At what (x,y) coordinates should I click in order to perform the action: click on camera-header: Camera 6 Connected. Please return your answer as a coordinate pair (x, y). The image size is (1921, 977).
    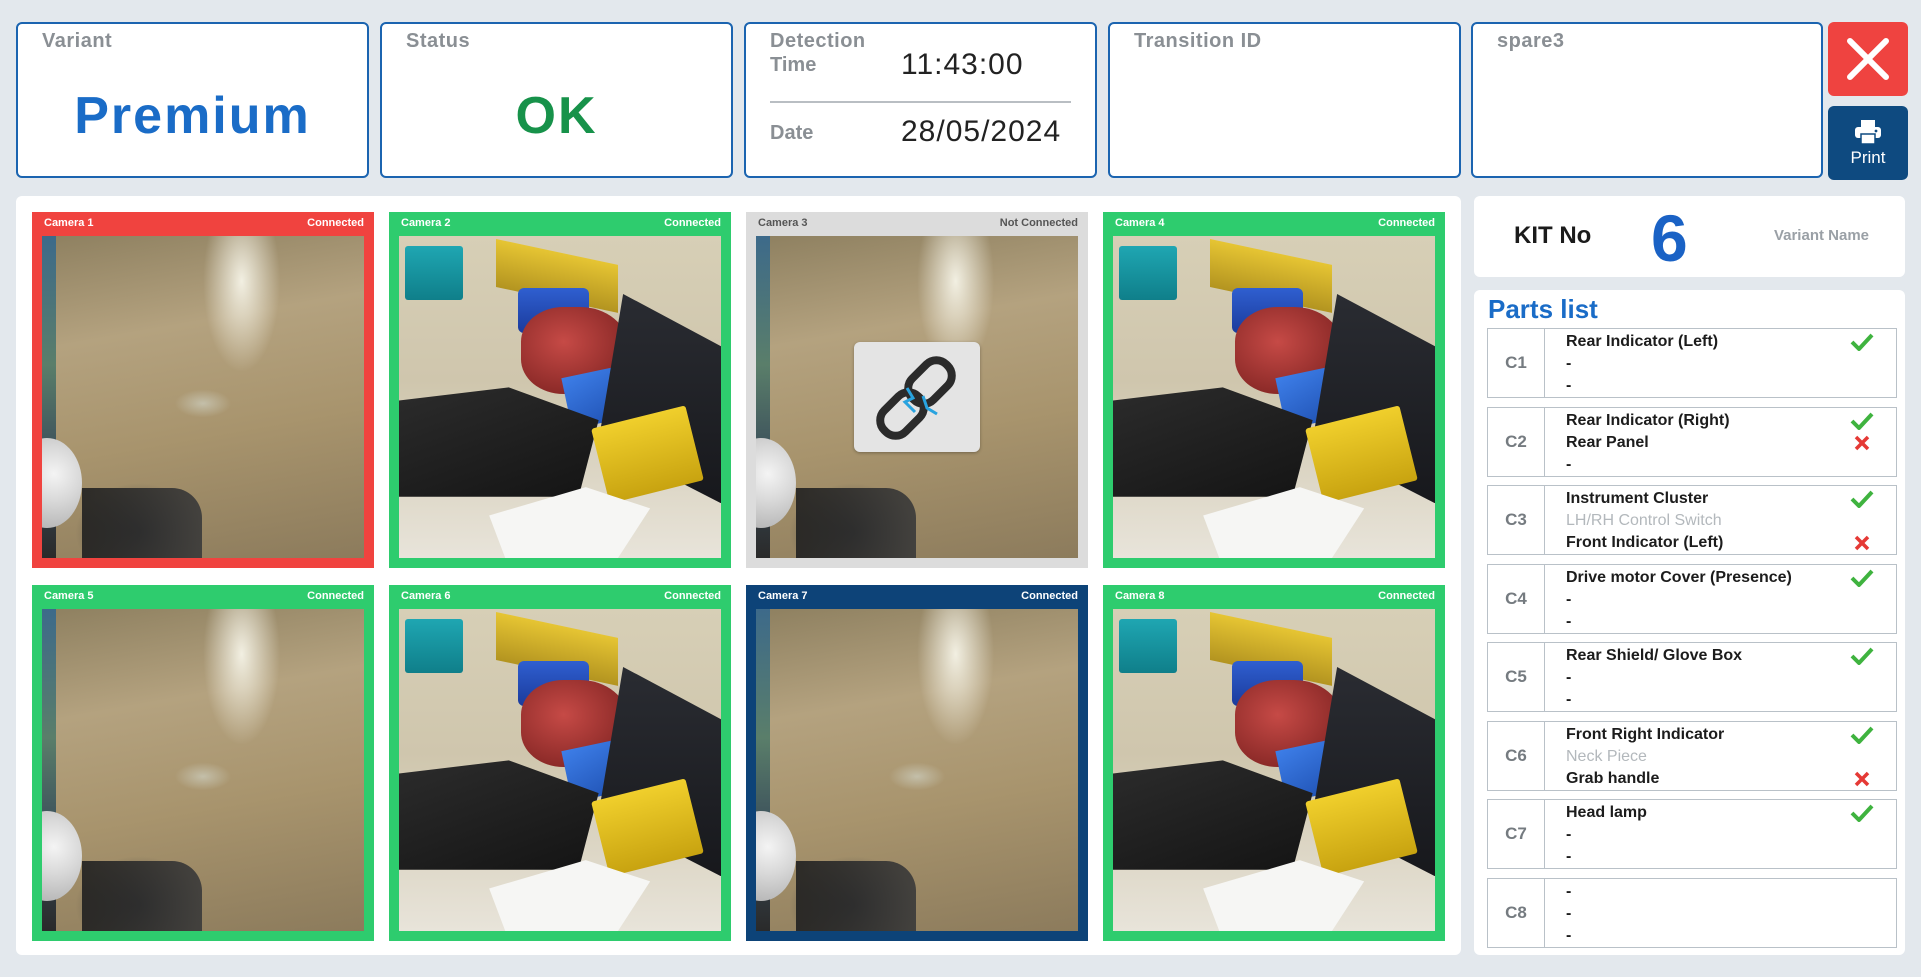
    Looking at the image, I should click on (560, 596).